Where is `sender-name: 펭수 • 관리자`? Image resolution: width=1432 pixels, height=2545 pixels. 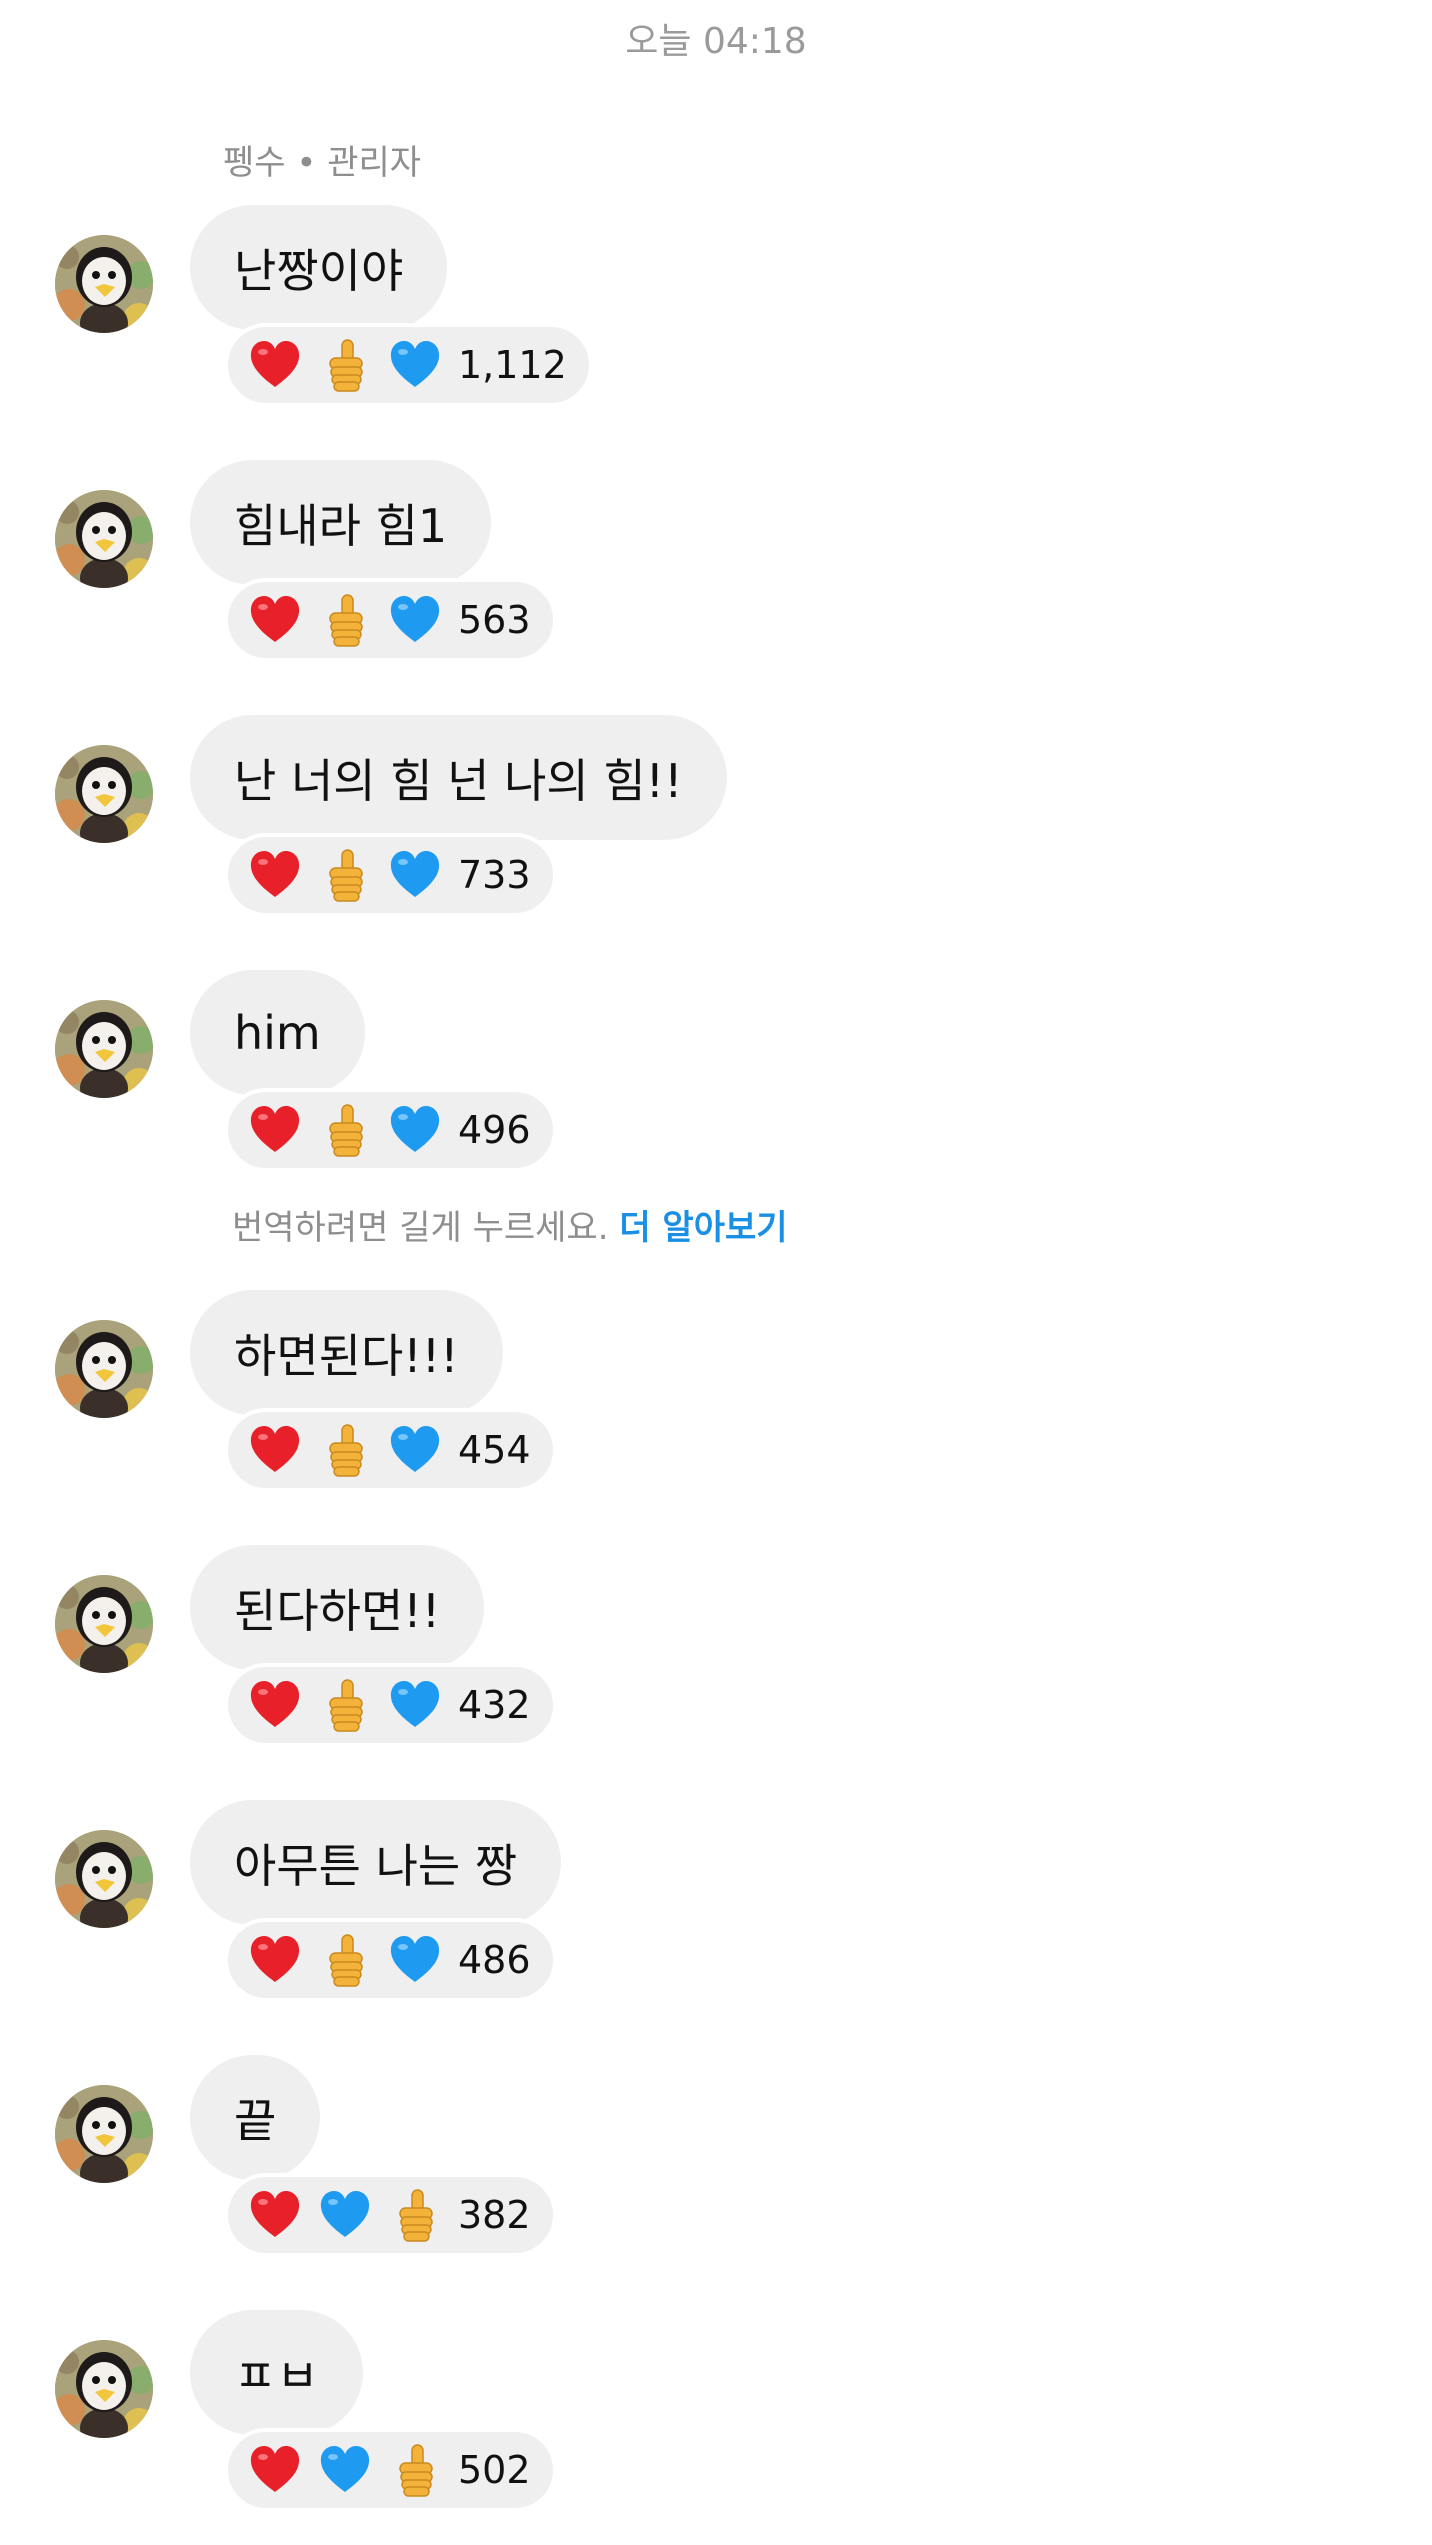 sender-name: 펭수 • 관리자 is located at coordinates (322, 163).